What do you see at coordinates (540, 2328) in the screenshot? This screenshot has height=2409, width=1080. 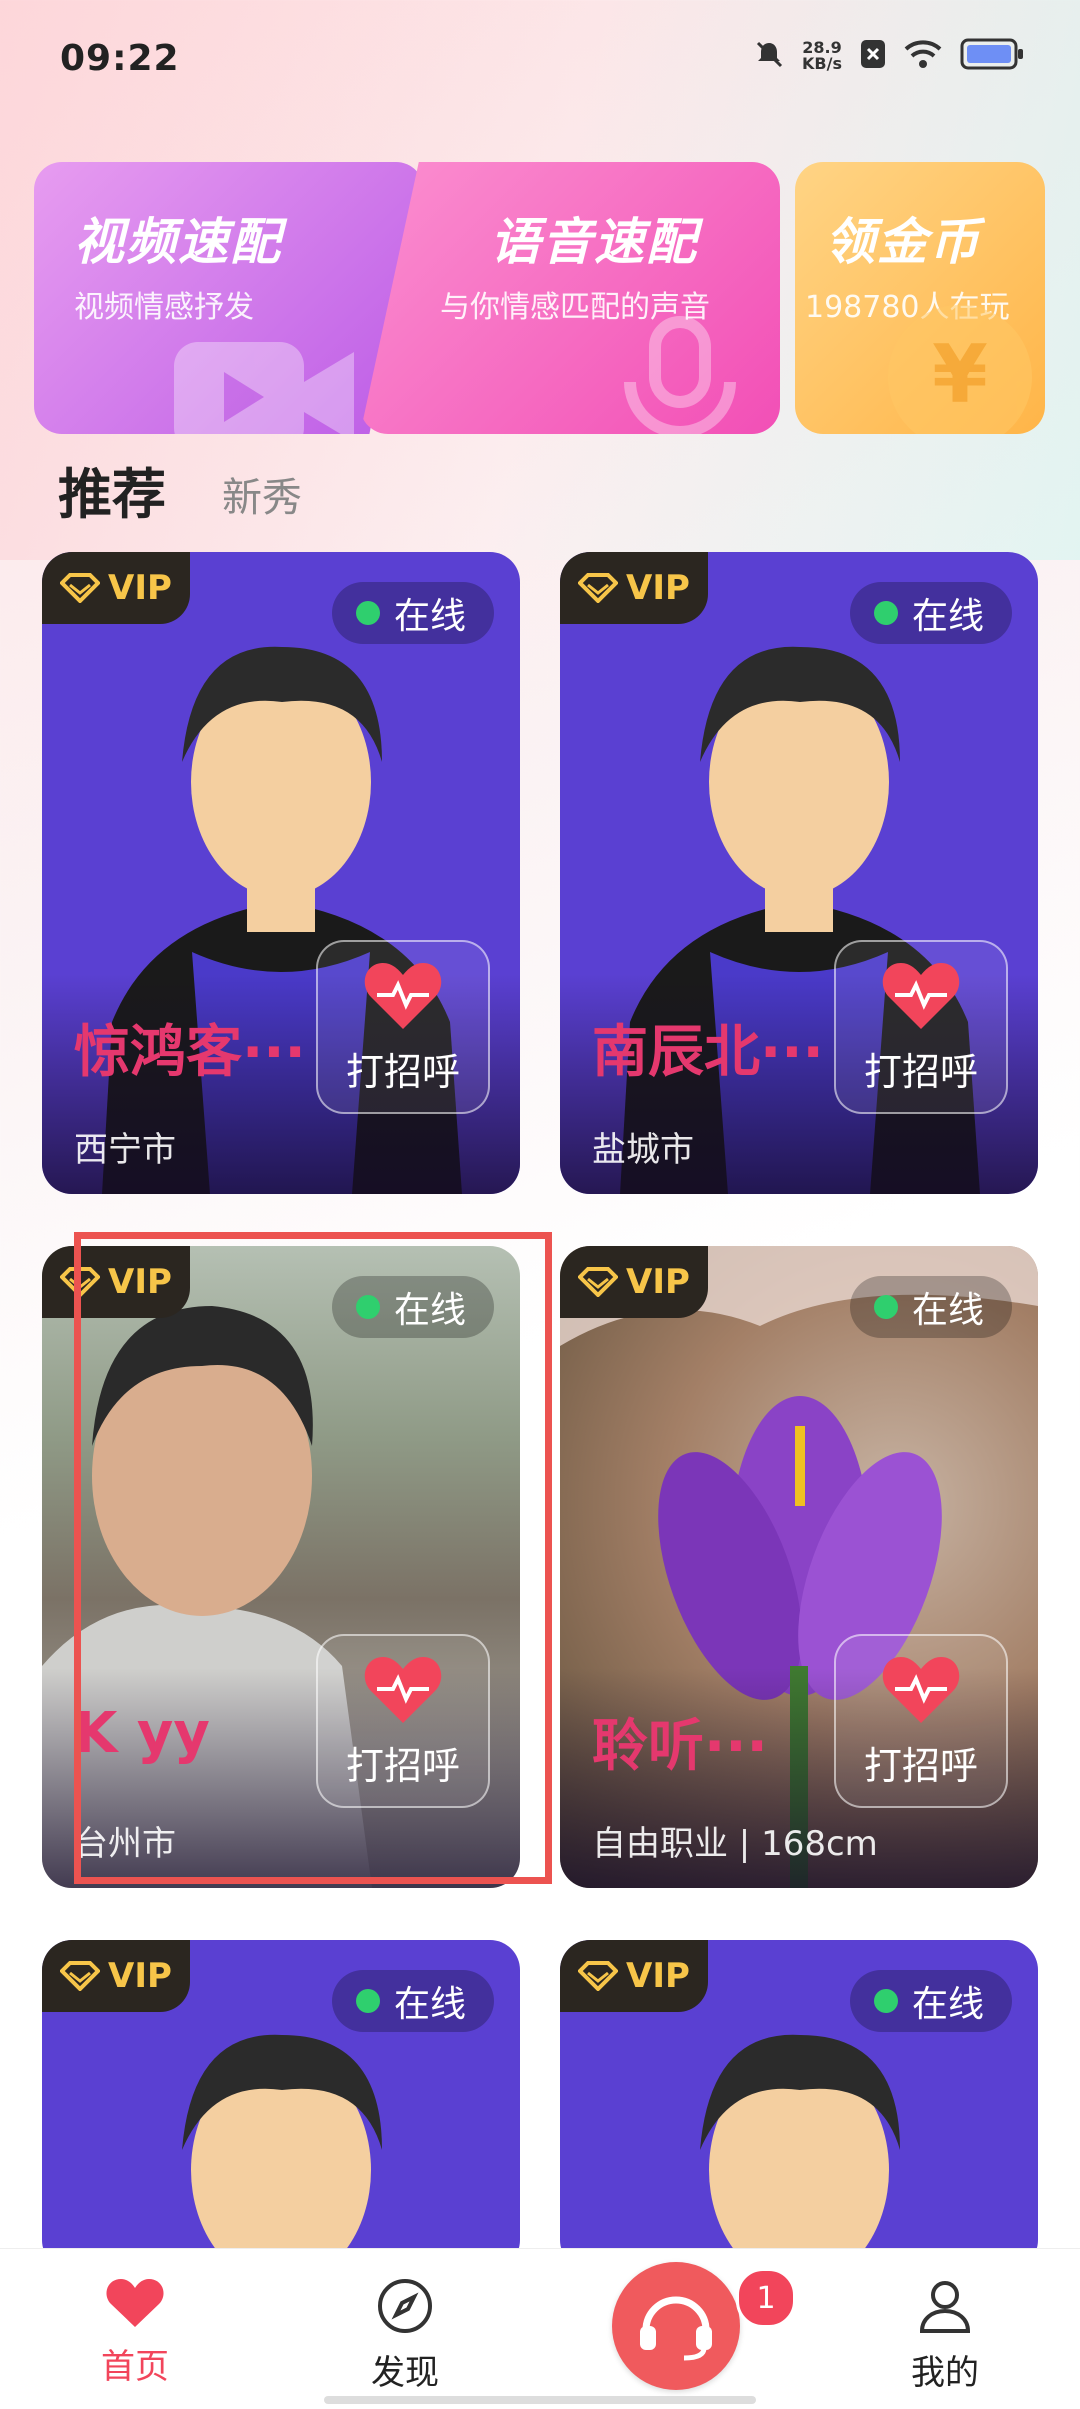 I see `bottom-nav: 首页 发现 我的` at bounding box center [540, 2328].